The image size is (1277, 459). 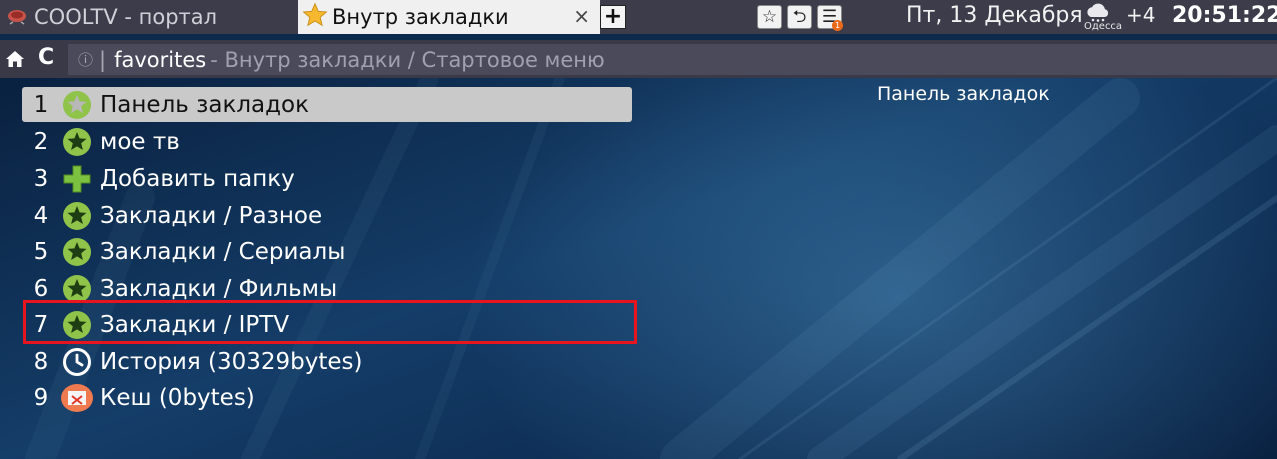 I want to click on item-label: Закладки / Фильмы, so click(x=219, y=288).